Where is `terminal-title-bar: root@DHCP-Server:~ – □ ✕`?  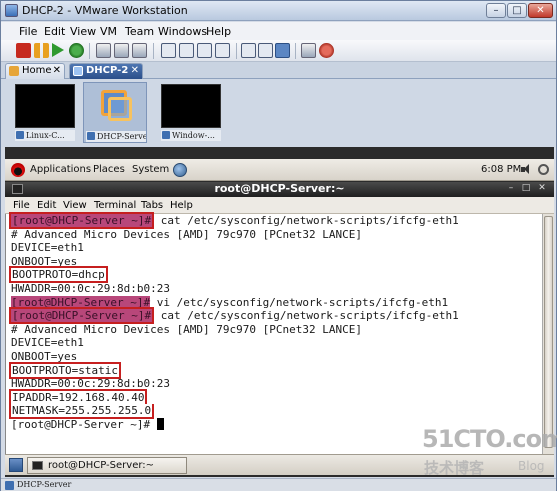
terminal-title-bar: root@DHCP-Server:~ – □ ✕ is located at coordinates (279, 189).